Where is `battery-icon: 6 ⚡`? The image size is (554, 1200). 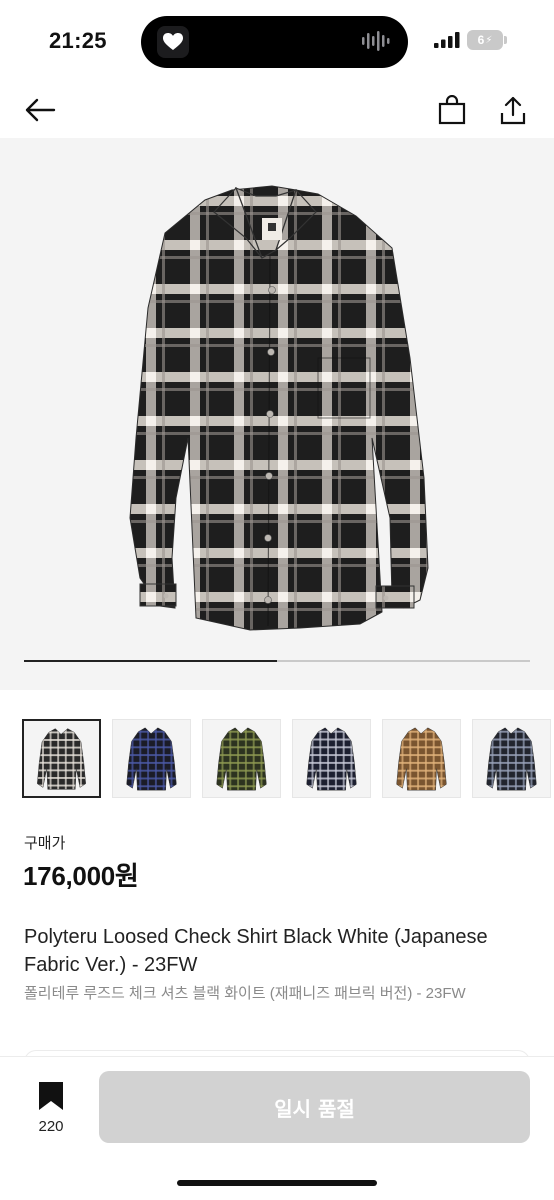
battery-icon: 6 ⚡ is located at coordinates (485, 40).